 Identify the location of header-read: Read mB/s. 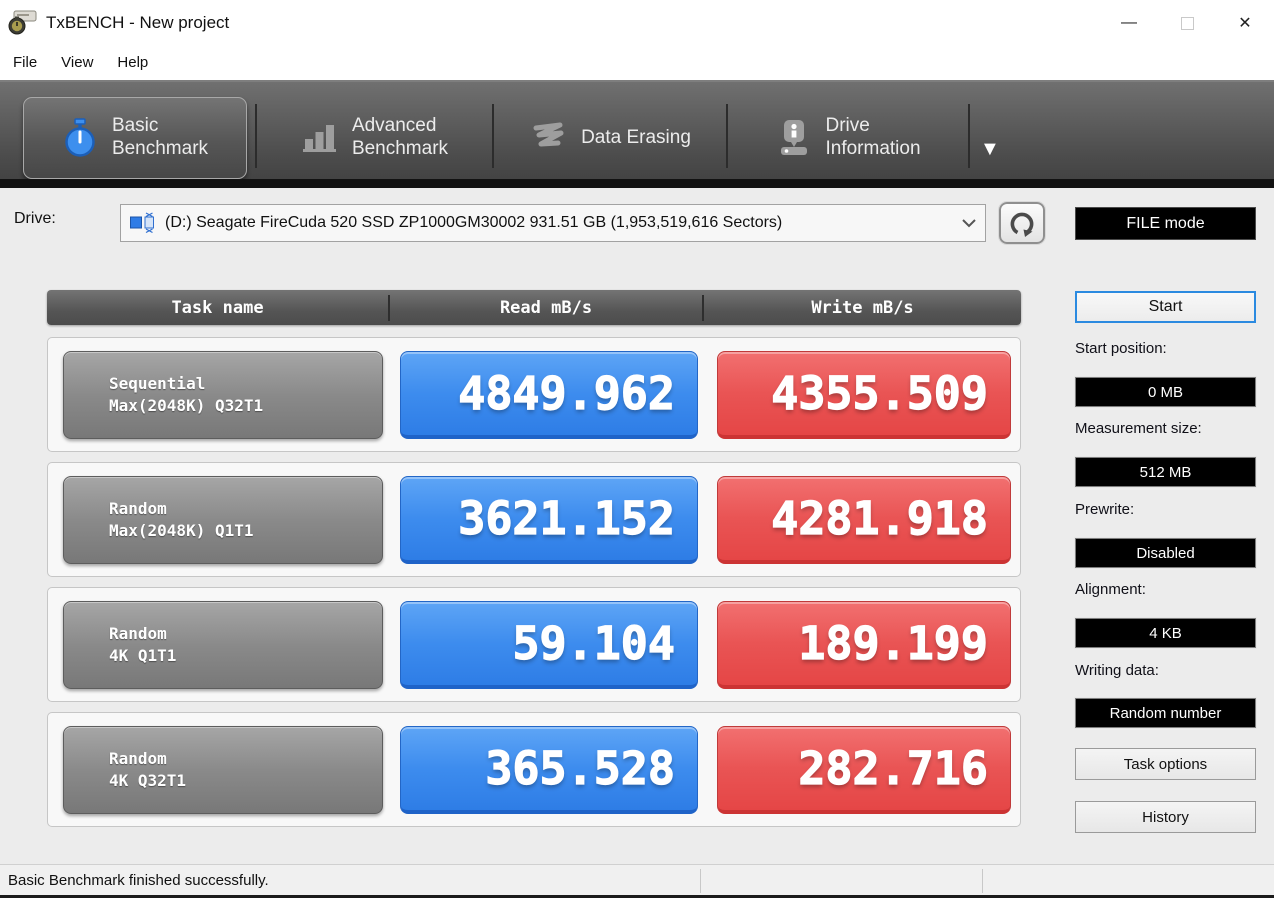
(546, 307).